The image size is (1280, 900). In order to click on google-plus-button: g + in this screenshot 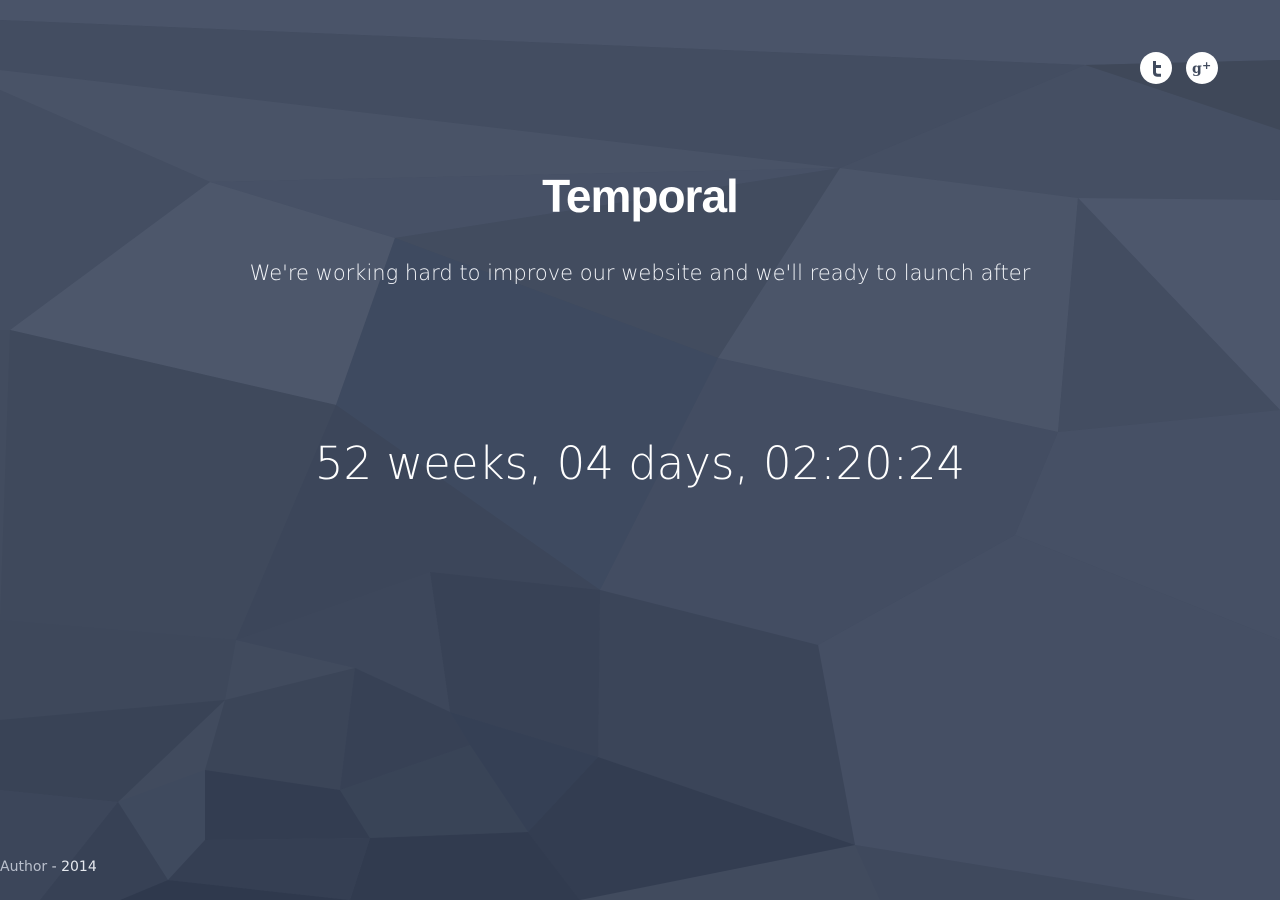, I will do `click(1202, 68)`.